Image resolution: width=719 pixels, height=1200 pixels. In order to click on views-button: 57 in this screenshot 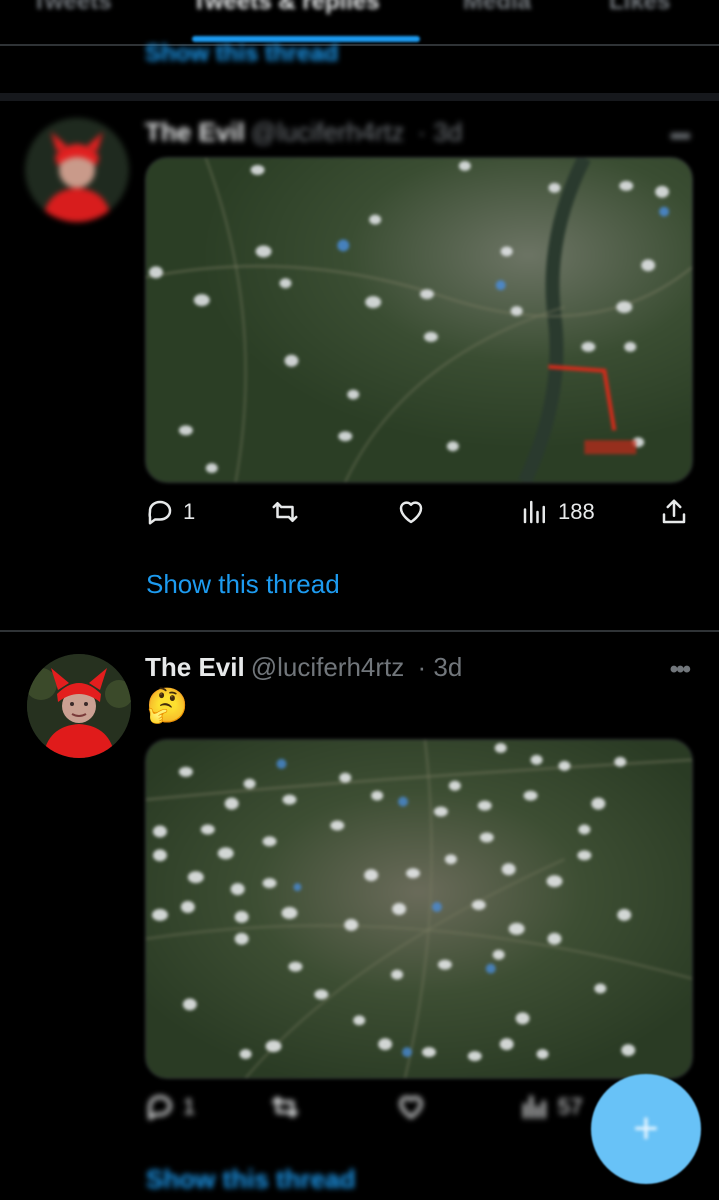, I will do `click(551, 1107)`.